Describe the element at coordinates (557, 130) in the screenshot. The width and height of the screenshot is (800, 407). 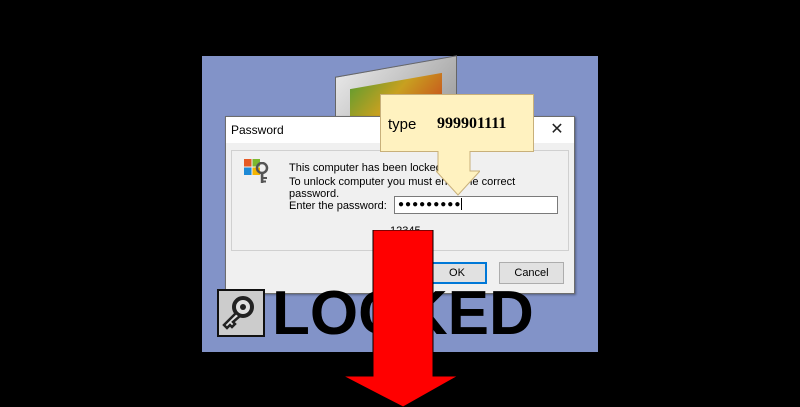
I see `close-button: ✕` at that location.